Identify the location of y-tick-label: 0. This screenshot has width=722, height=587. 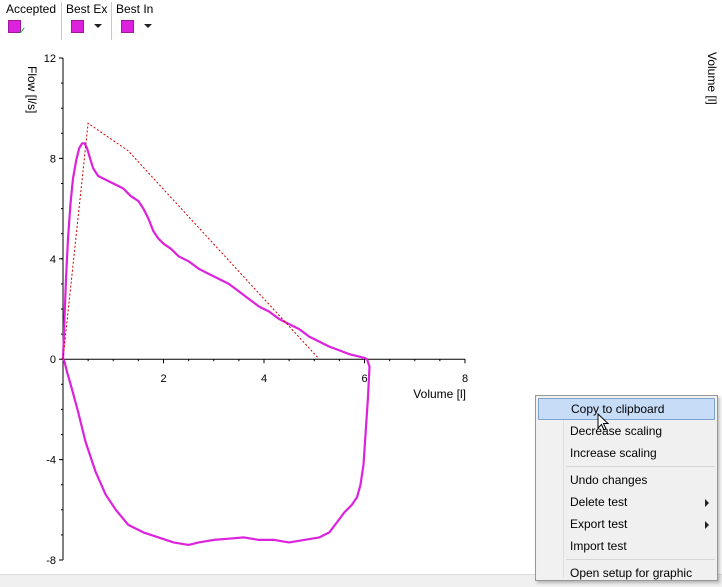
(53, 360).